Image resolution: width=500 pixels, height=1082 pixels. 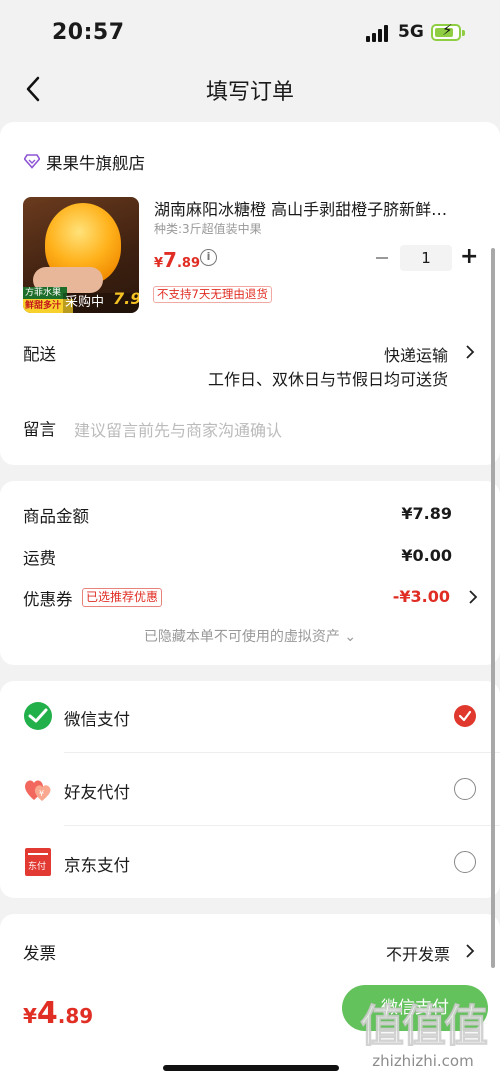 I want to click on total-price: ¥4.89, so click(x=58, y=1013).